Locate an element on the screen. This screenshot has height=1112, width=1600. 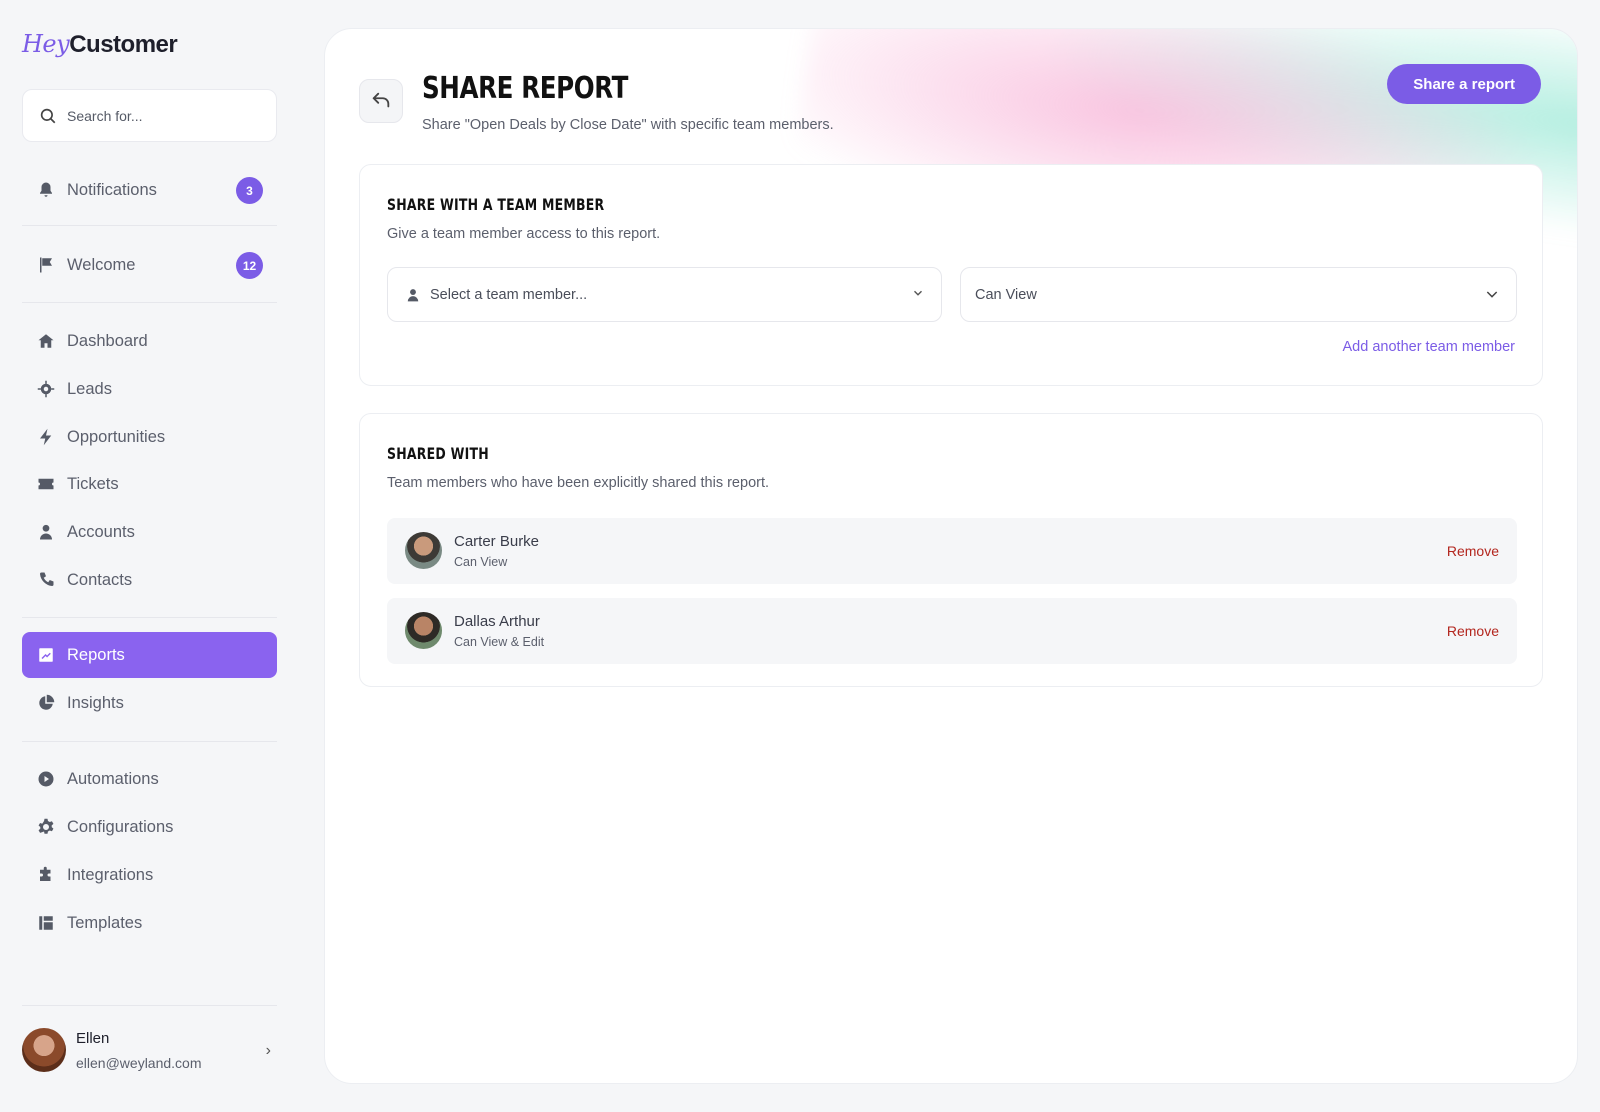
sidebar-item-label: Tickets is located at coordinates (93, 483).